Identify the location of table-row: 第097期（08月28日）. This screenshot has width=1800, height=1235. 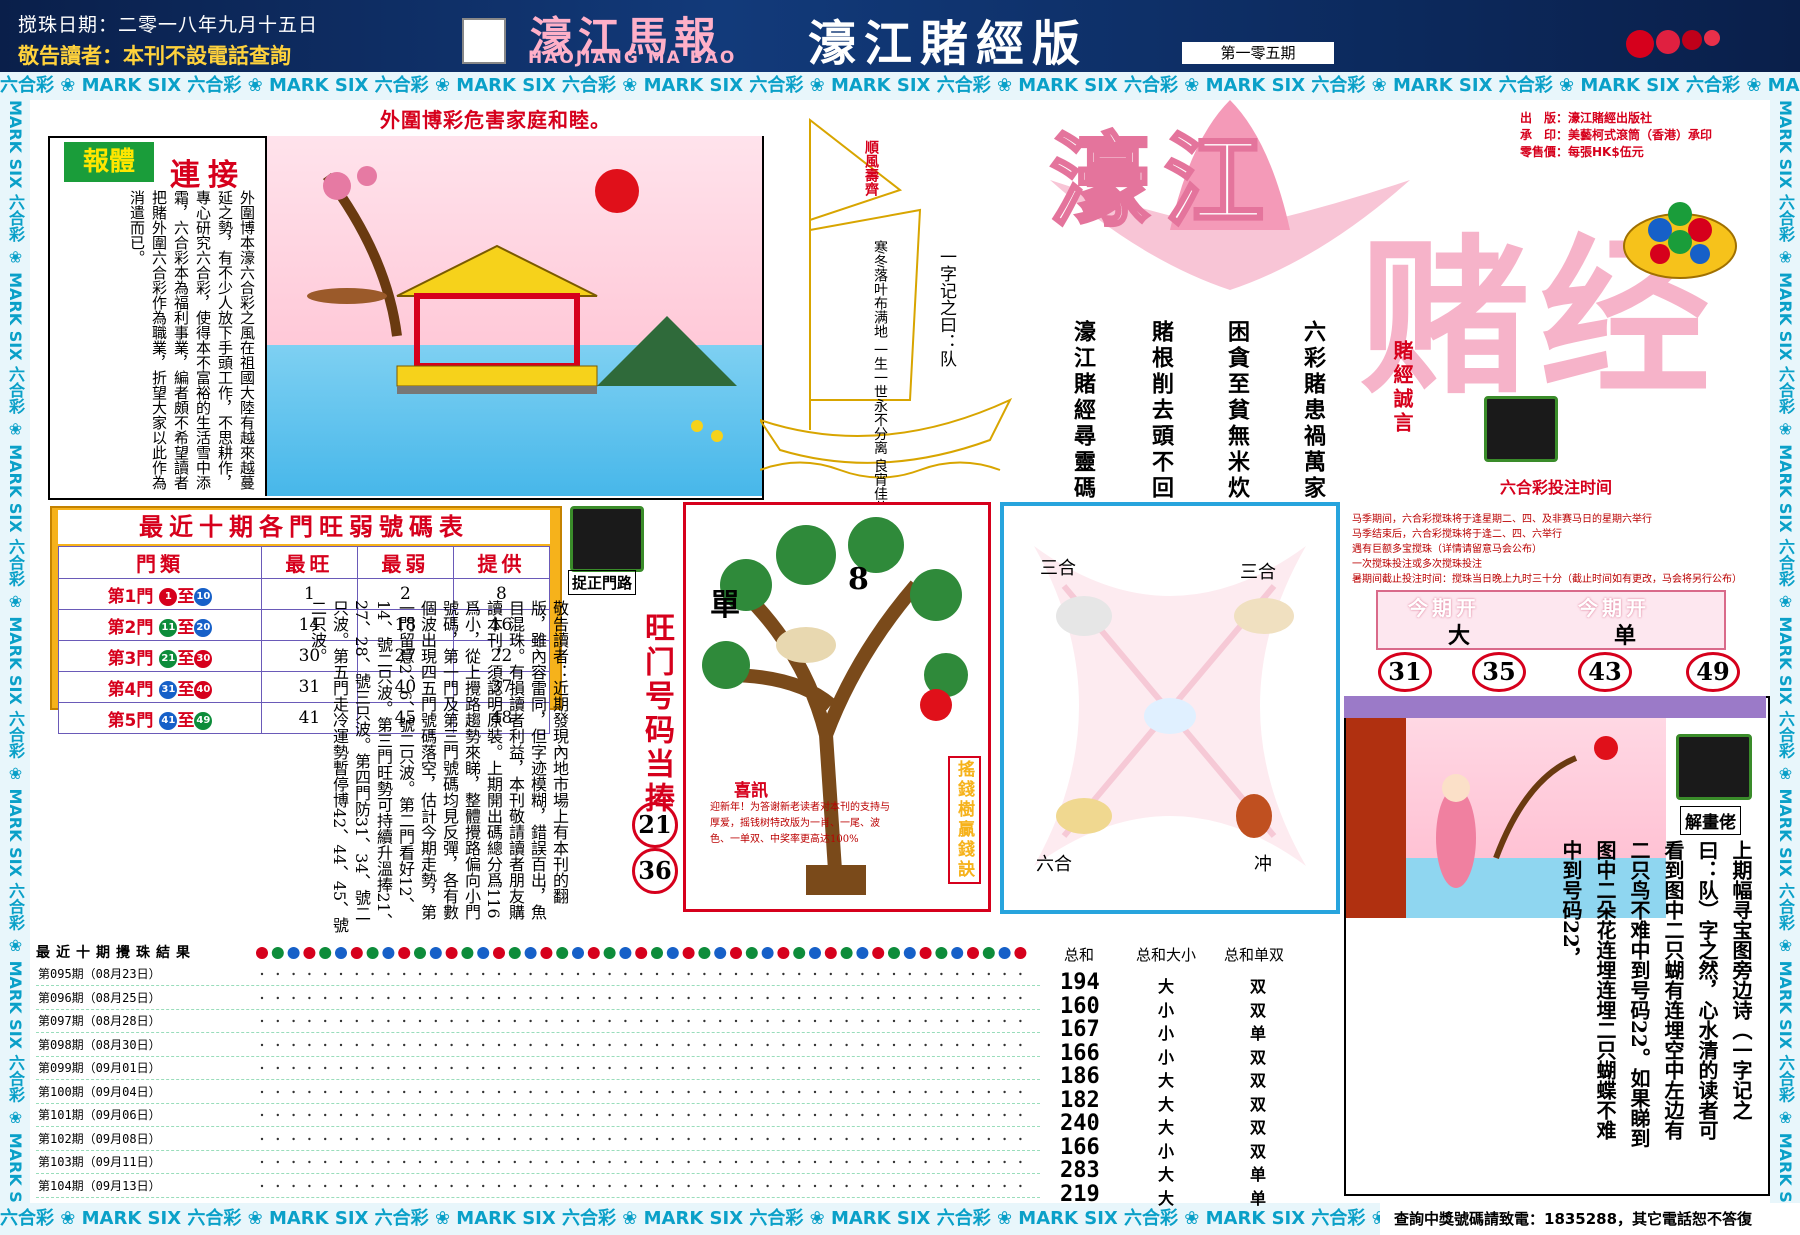
(538, 1021).